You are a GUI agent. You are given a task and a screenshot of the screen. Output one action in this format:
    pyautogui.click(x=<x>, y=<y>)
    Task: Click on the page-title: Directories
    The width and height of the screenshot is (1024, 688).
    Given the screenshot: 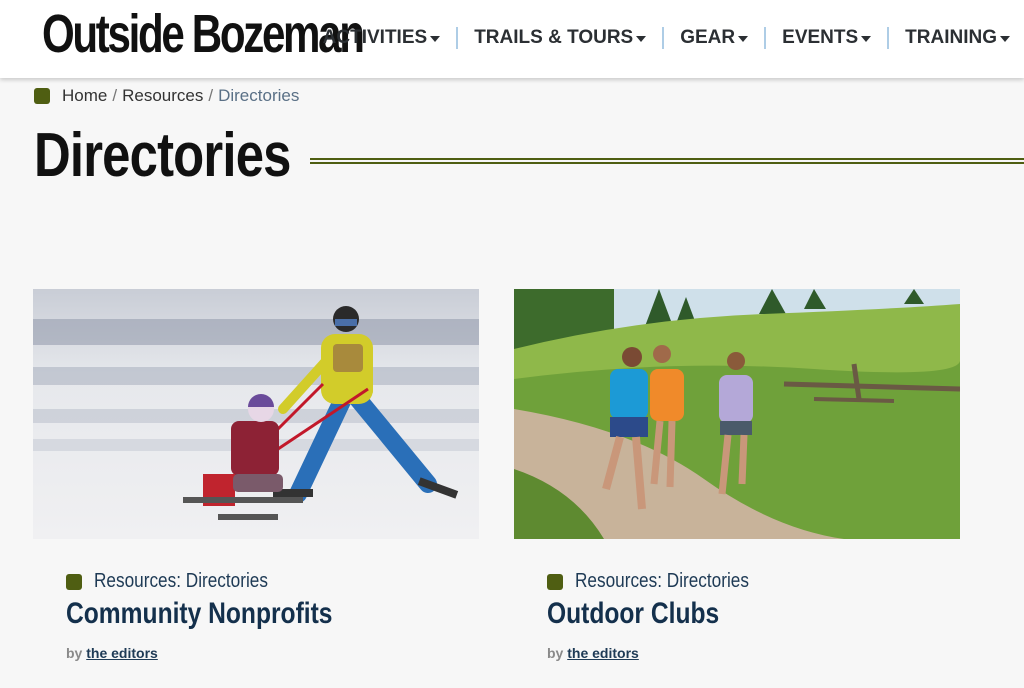 What is the action you would take?
    pyautogui.click(x=162, y=155)
    